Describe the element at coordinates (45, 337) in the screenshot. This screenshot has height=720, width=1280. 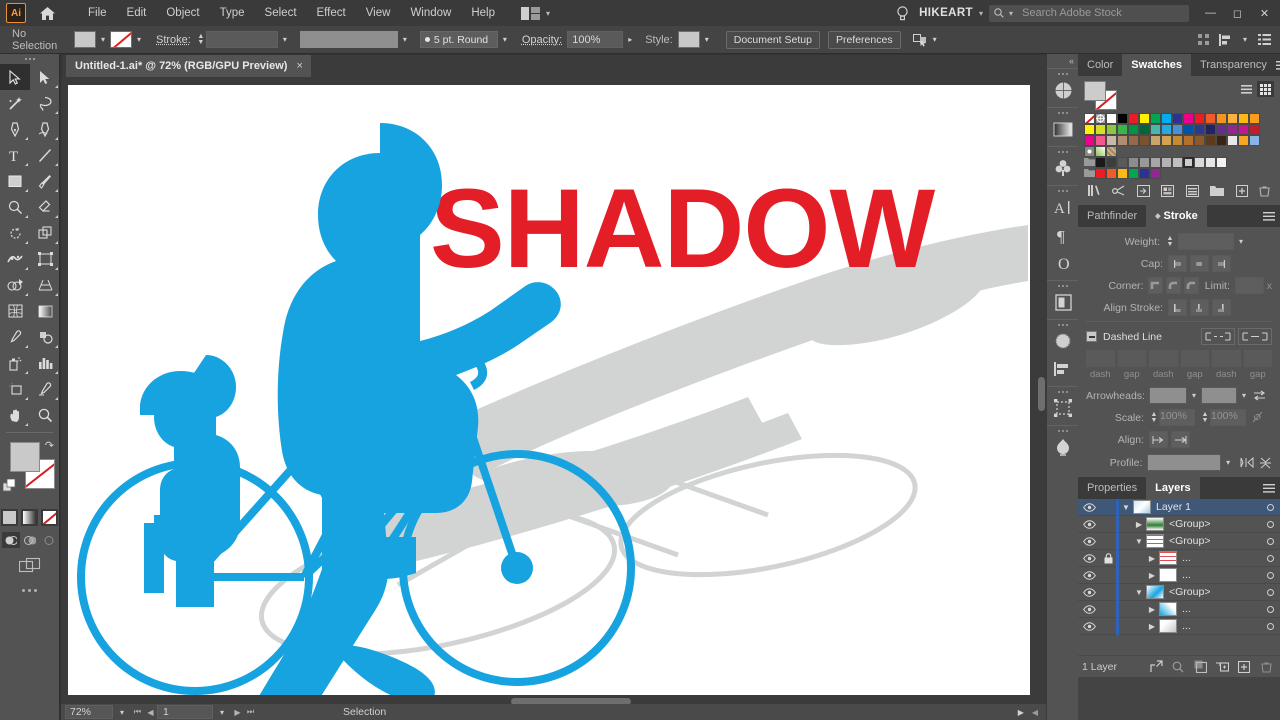
I see `blend-tool` at that location.